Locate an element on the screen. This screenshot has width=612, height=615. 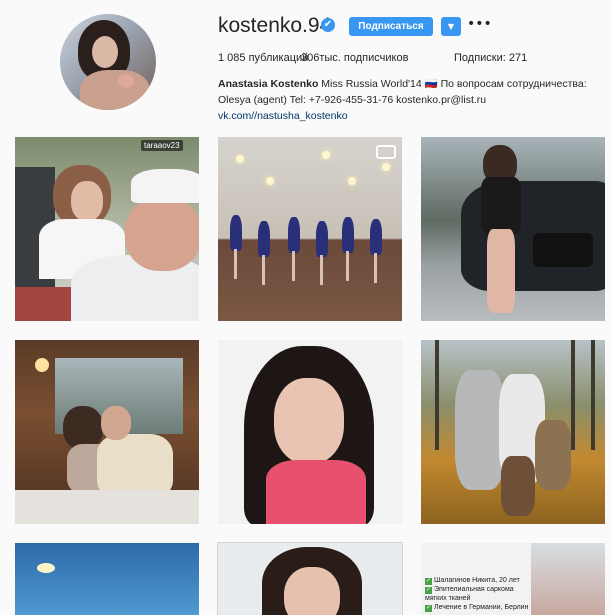
tagged-user-label: taraaov23 is located at coordinates (162, 145).